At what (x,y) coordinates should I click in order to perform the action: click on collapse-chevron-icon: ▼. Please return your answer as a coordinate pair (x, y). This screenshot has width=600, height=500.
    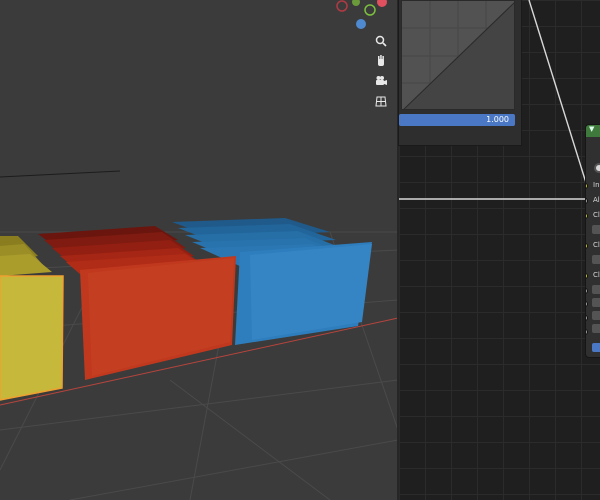
    Looking at the image, I should click on (591, 129).